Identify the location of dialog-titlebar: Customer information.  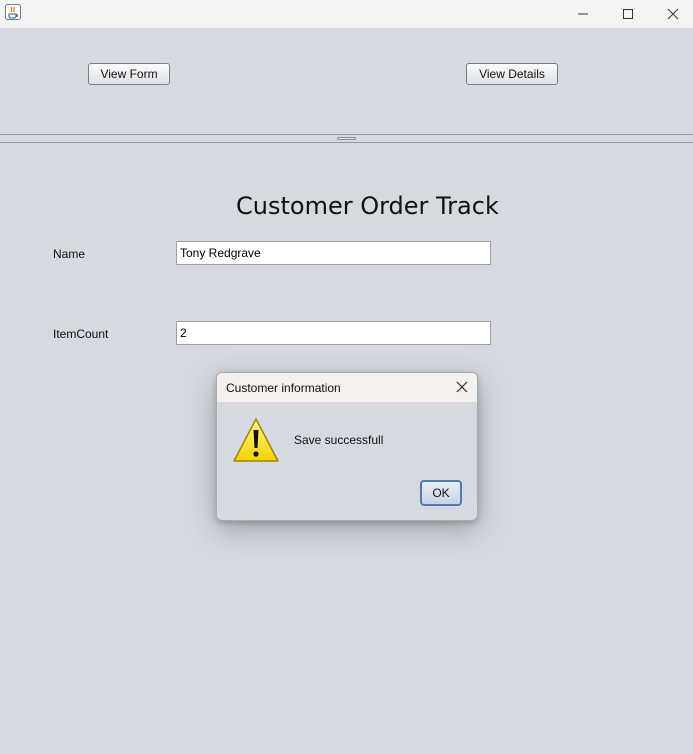
(347, 387).